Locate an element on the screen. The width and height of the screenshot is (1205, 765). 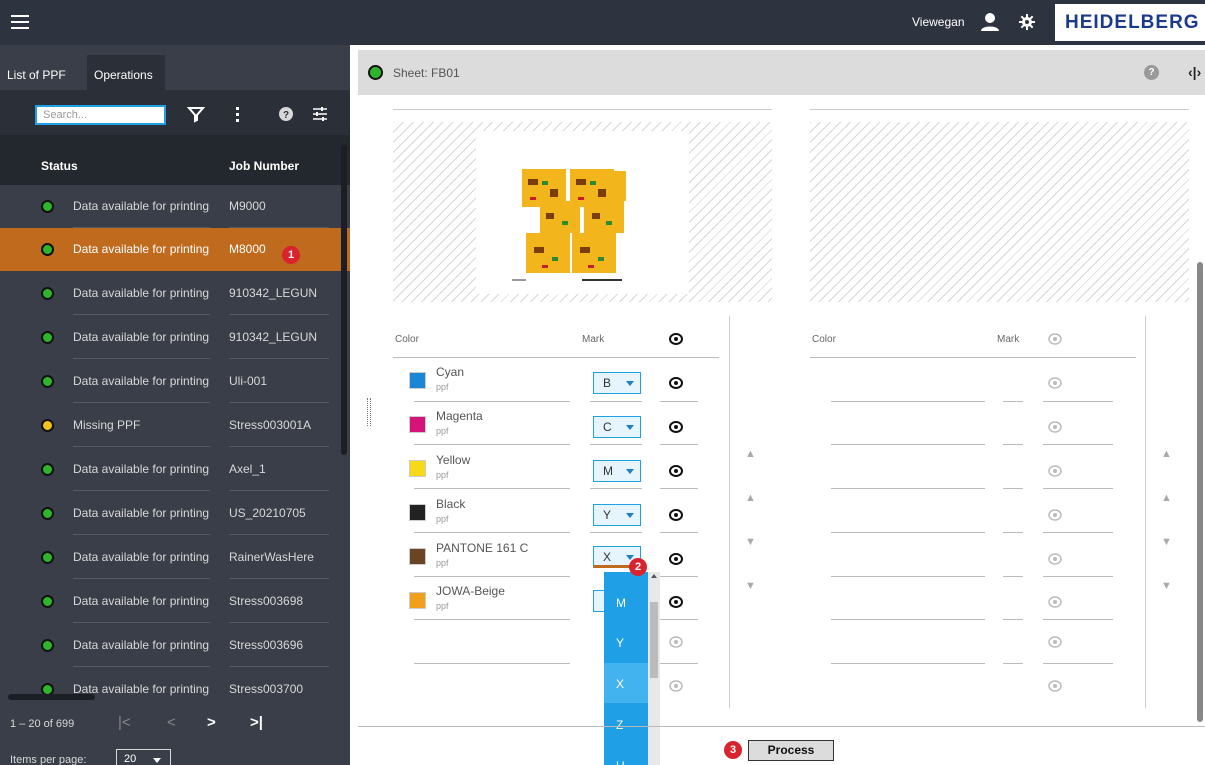
expand-collapse-icon: ‹|› is located at coordinates (1194, 72).